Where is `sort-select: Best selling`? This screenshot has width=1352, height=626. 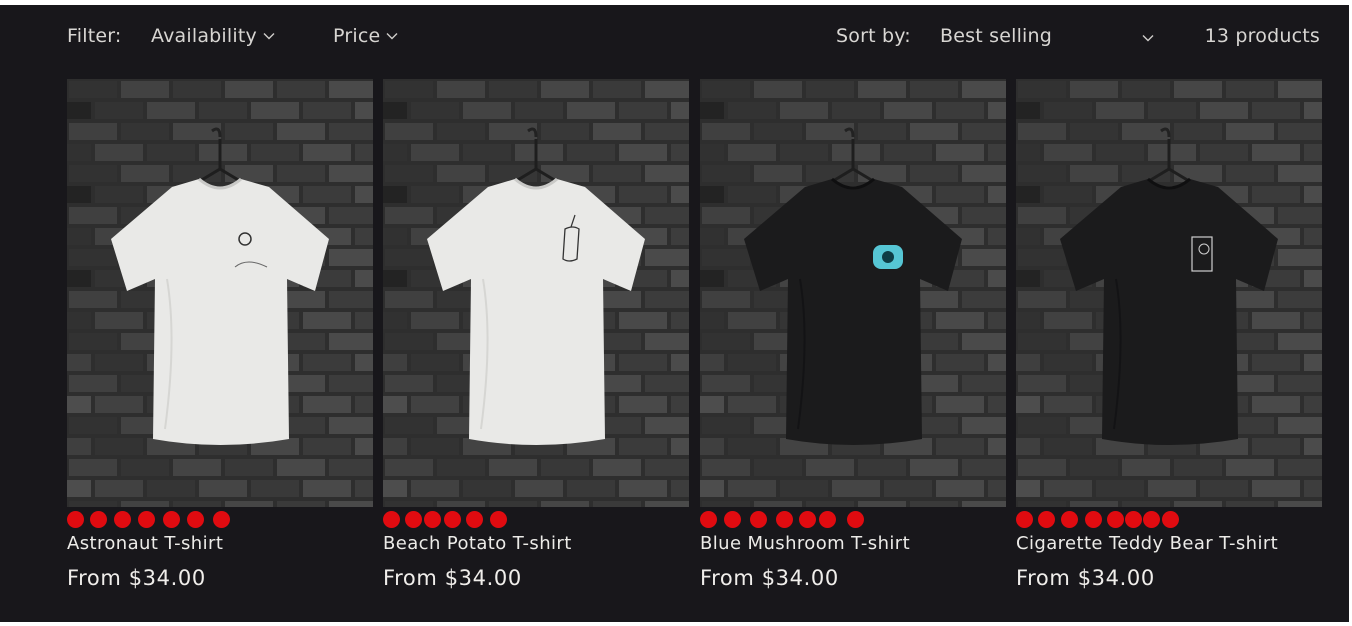 sort-select: Best selling is located at coordinates (1048, 36).